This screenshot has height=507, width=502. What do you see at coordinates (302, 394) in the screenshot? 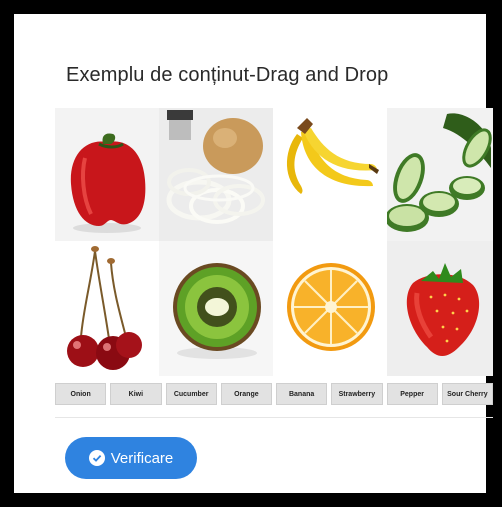
I see `label-banana: Banana` at bounding box center [302, 394].